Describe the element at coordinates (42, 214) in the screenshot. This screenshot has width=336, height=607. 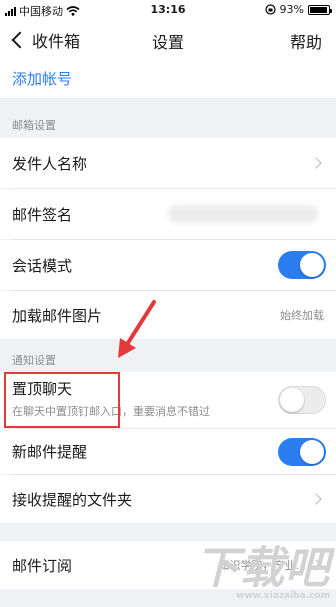
I see `signature-label: 邮件签名` at that location.